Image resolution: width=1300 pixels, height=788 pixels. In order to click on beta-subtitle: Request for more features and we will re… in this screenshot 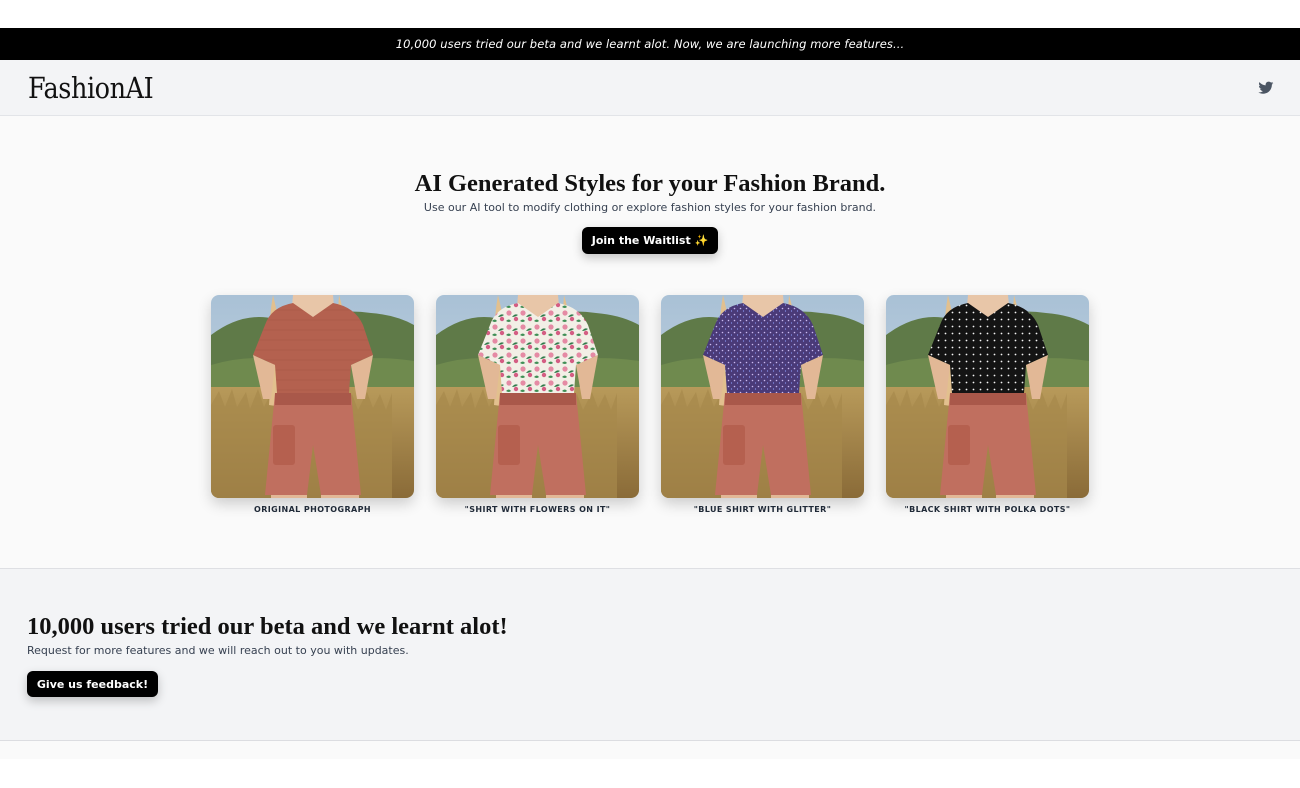, I will do `click(218, 650)`.